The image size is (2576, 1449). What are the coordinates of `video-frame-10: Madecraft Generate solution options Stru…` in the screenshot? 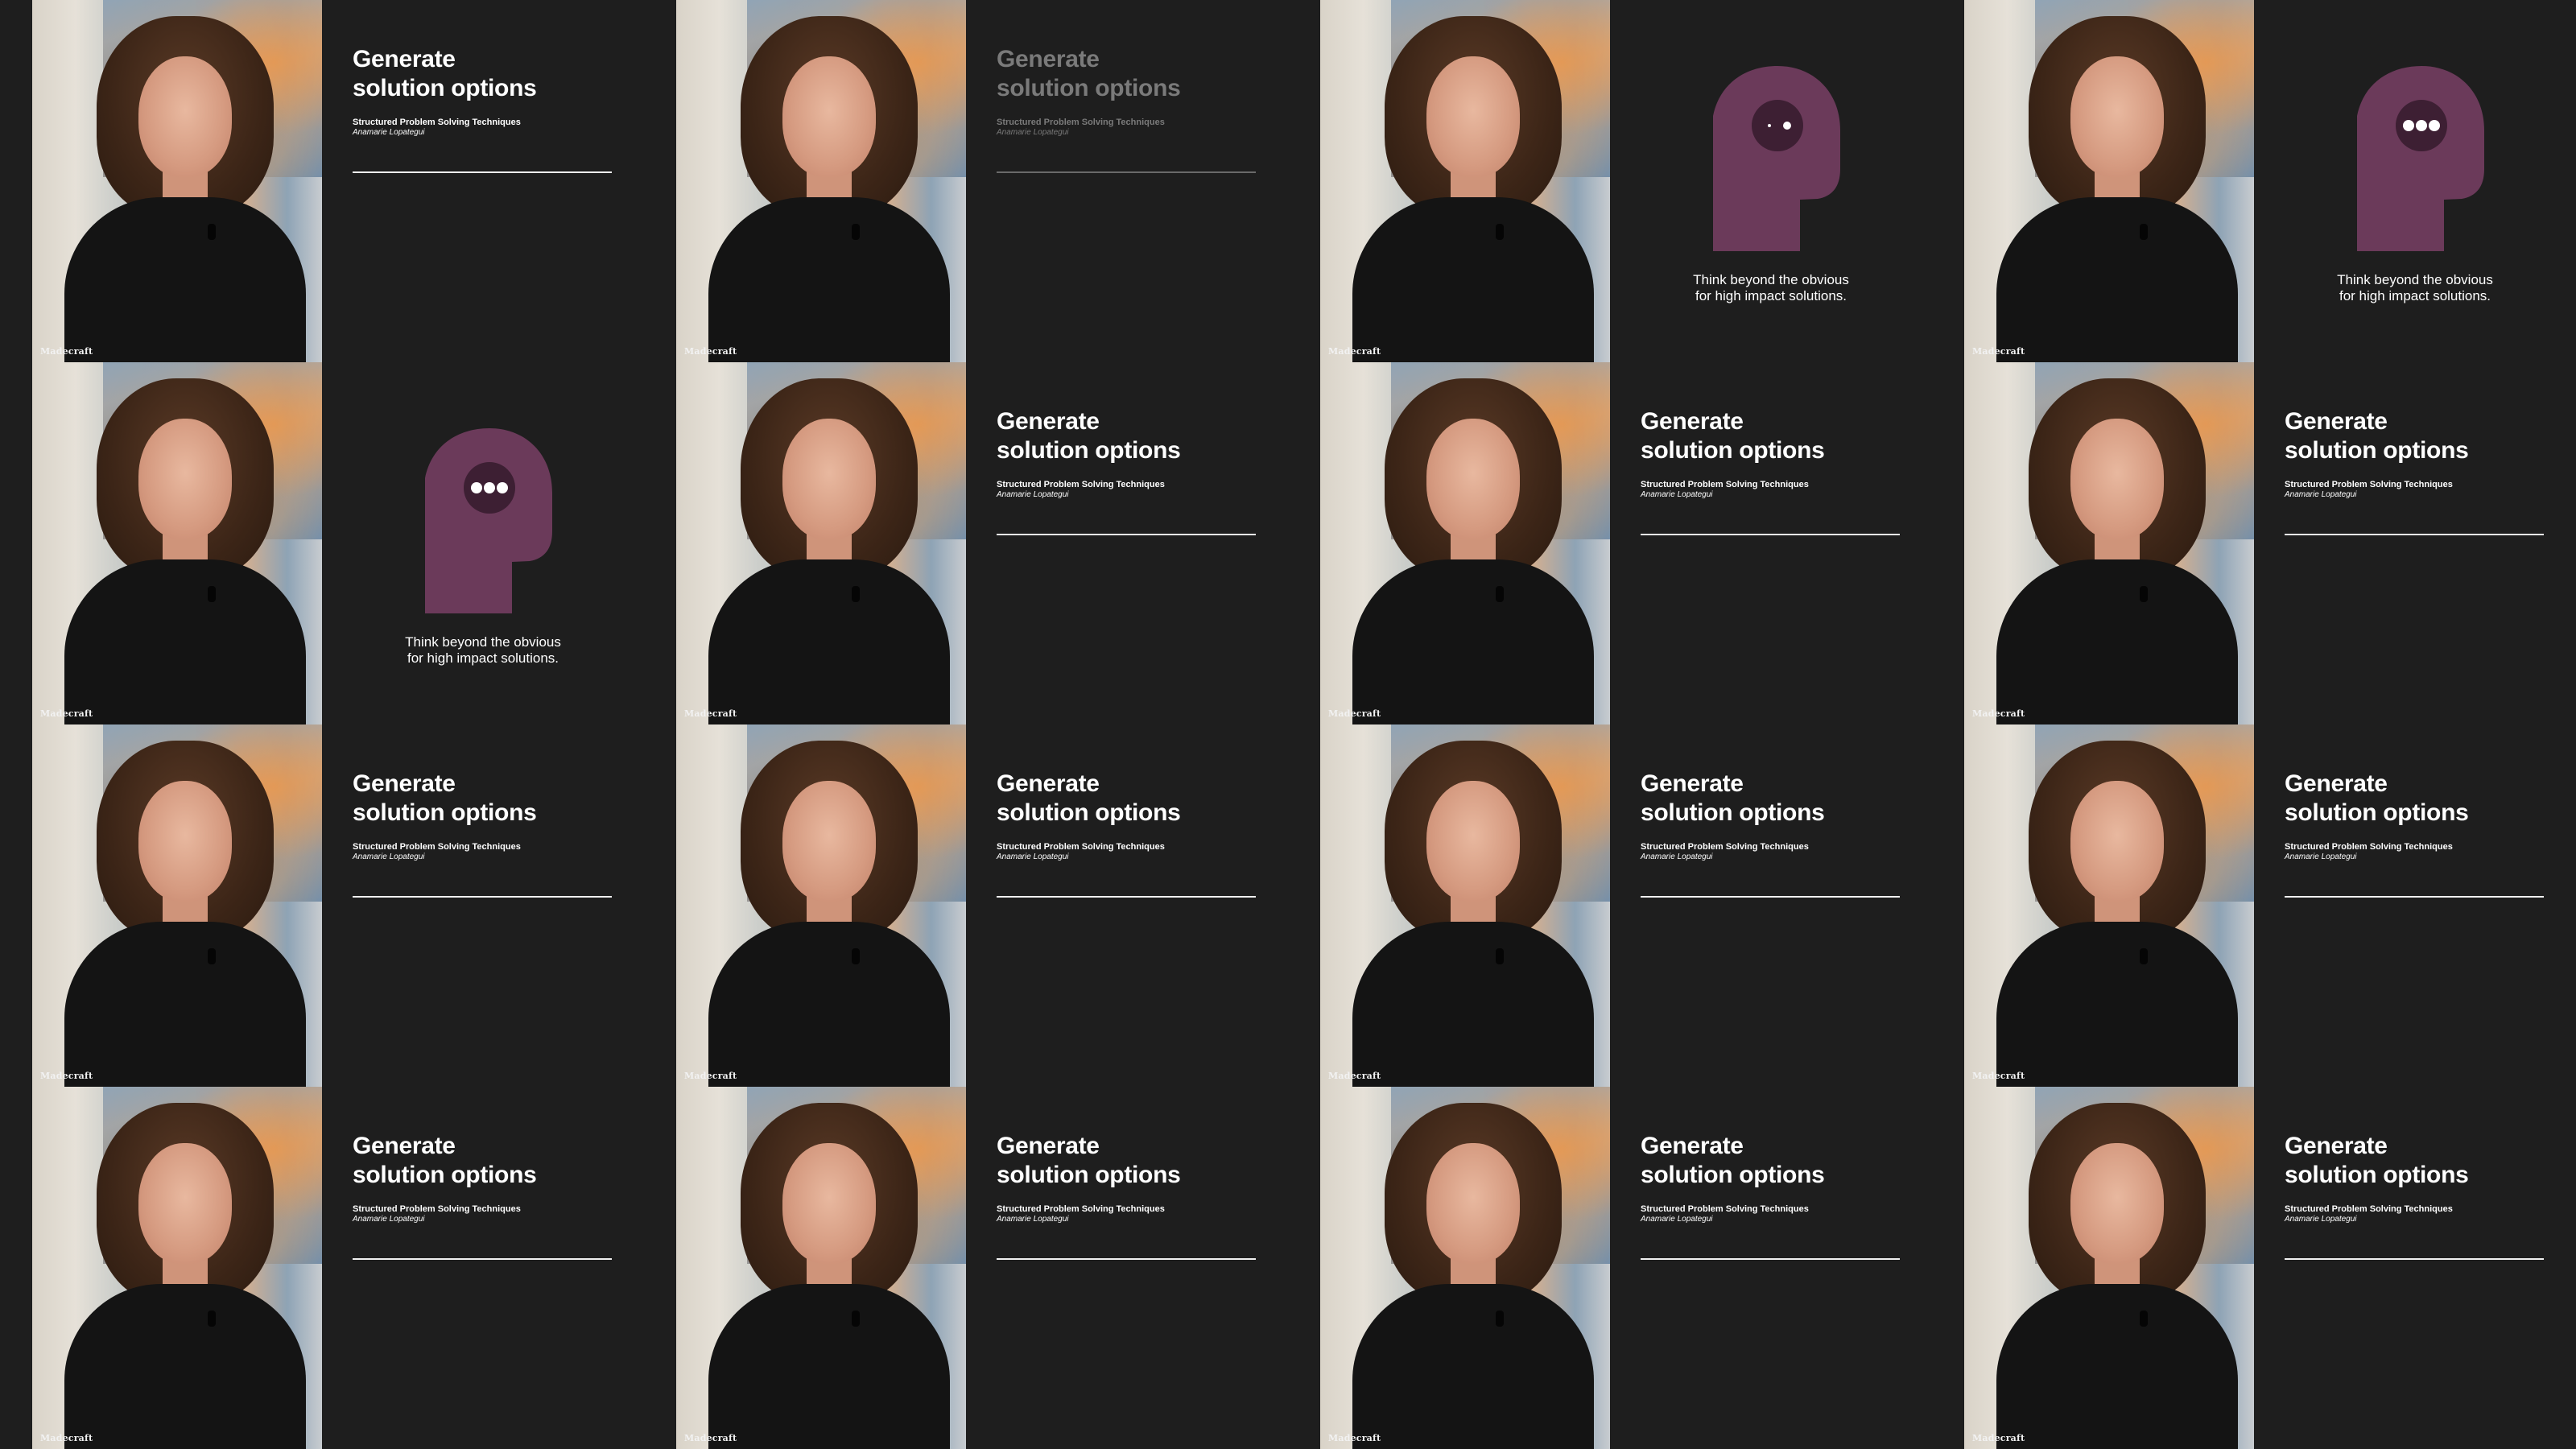 It's located at (966, 905).